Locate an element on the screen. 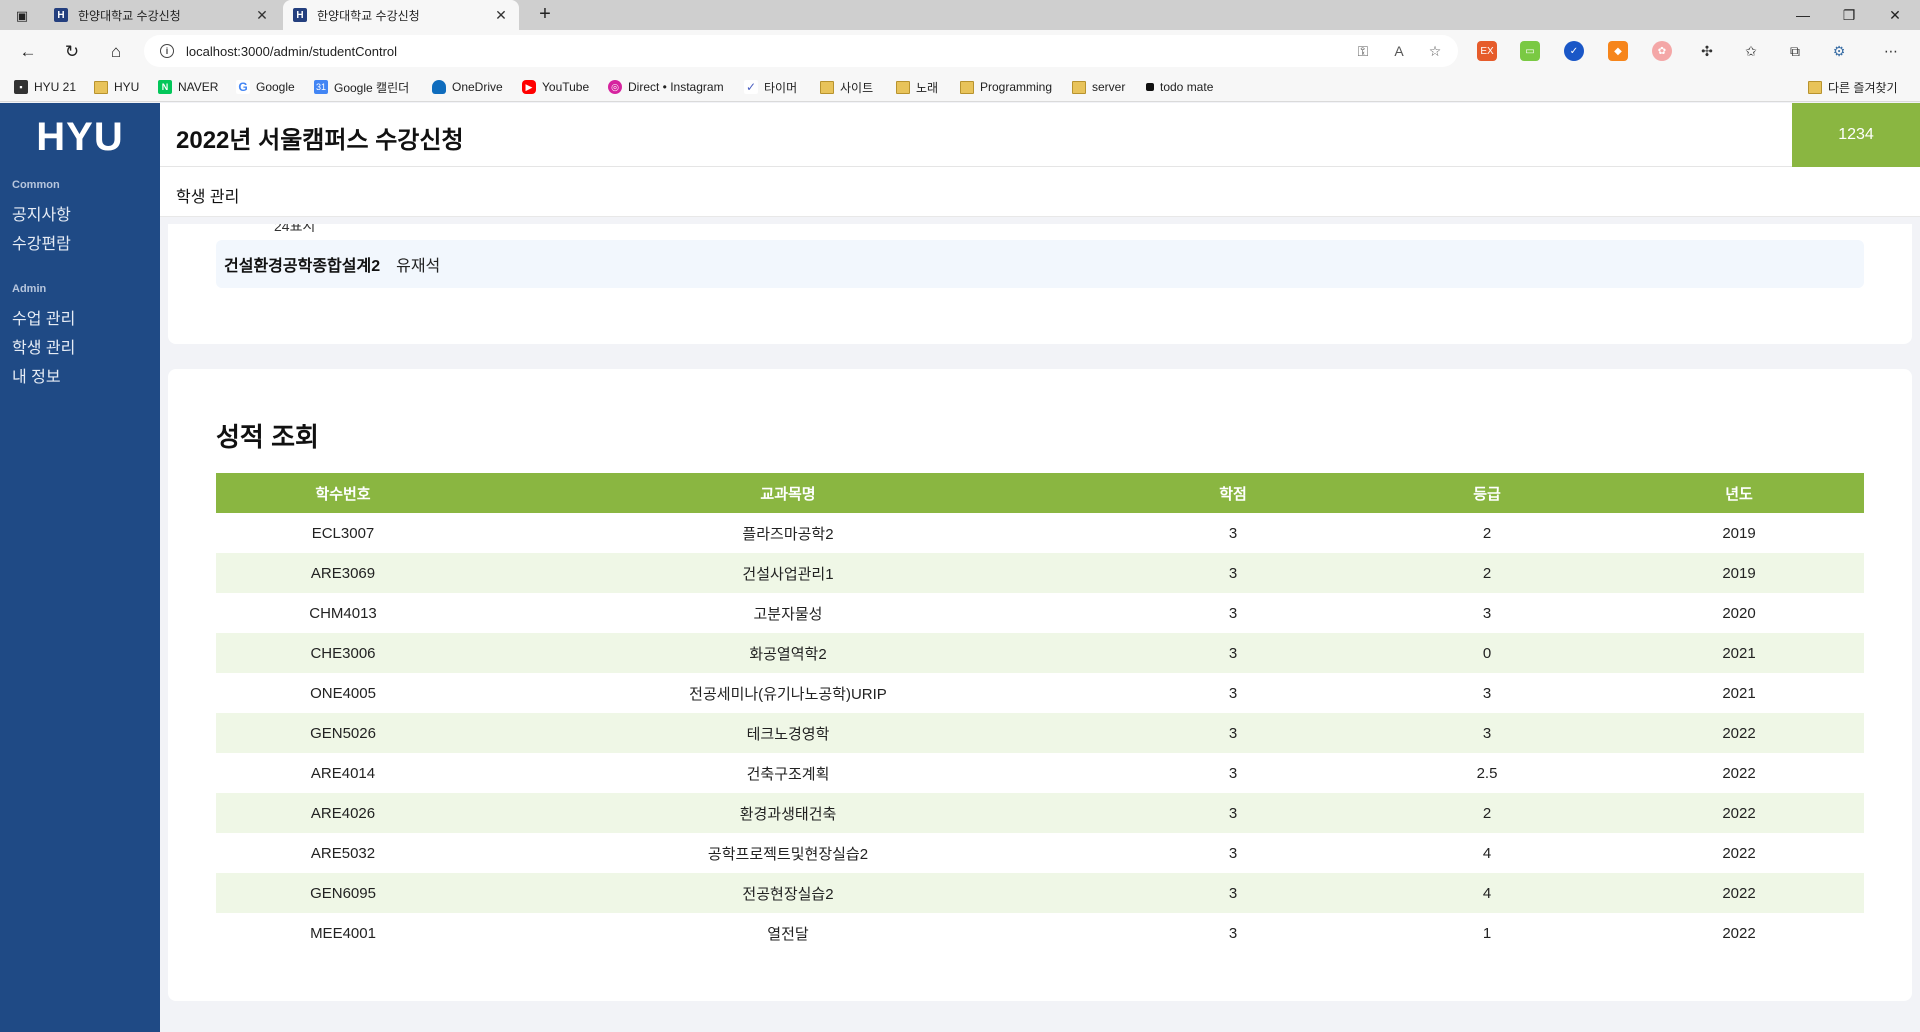  other-bookmarks: 다른 즐겨찾기 is located at coordinates (1853, 87).